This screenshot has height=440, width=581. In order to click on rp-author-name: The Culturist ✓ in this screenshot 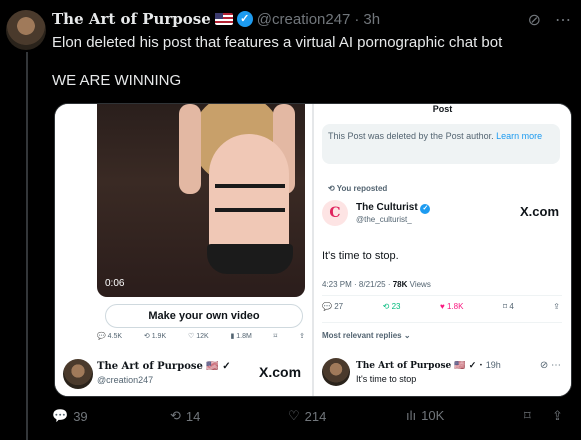, I will do `click(393, 208)`.